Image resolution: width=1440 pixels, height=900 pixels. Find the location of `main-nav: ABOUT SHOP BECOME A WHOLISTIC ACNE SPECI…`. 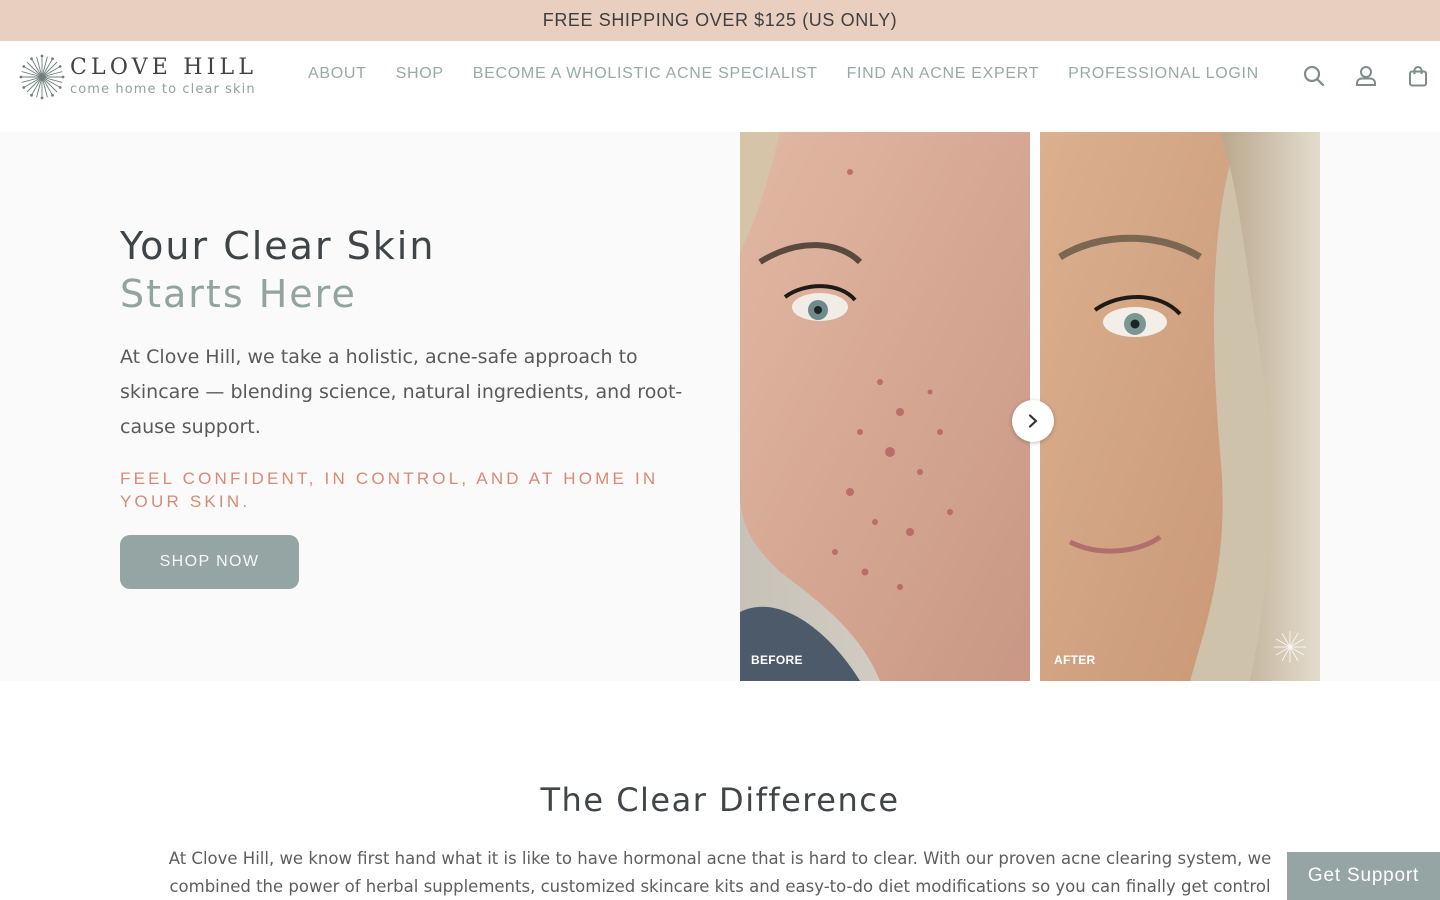

main-nav: ABOUT SHOP BECOME A WHOLISTIC ACNE SPECI… is located at coordinates (798, 74).